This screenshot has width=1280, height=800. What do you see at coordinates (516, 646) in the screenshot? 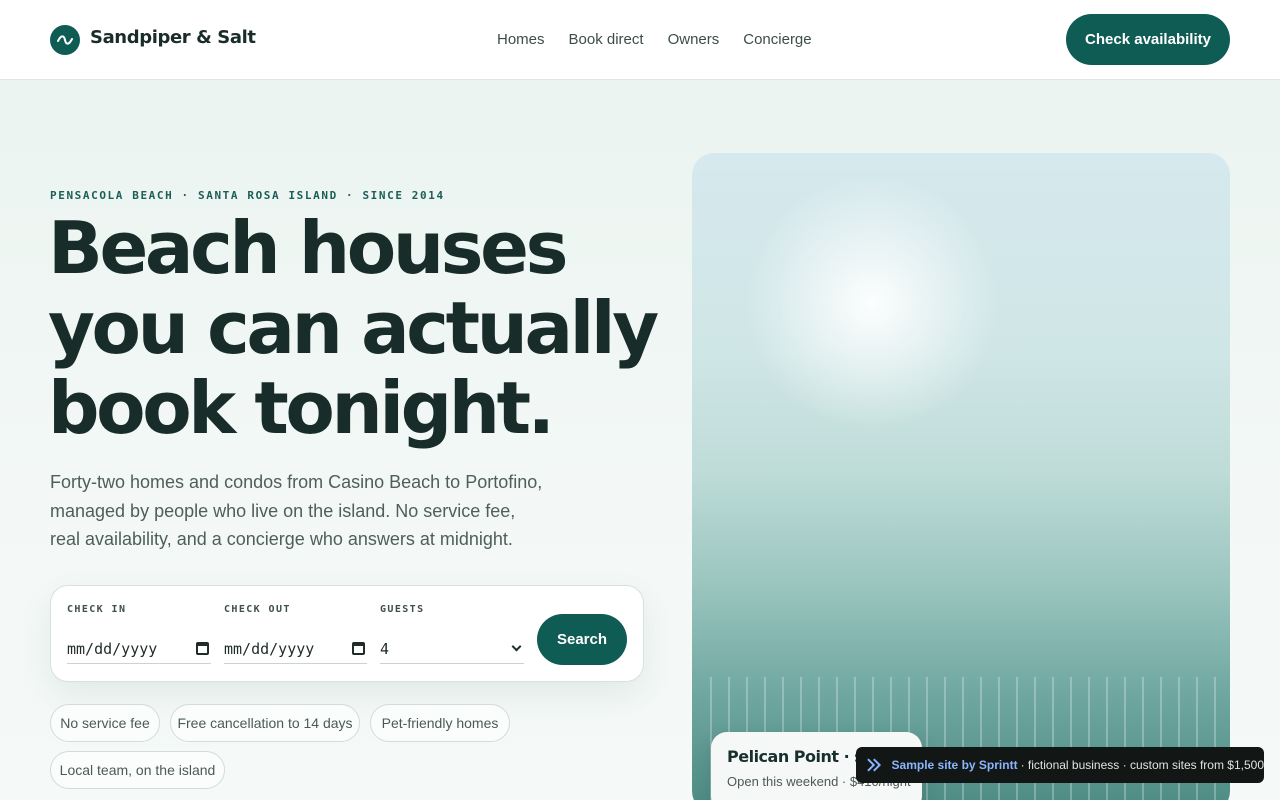
I see `chevron-down-icon` at bounding box center [516, 646].